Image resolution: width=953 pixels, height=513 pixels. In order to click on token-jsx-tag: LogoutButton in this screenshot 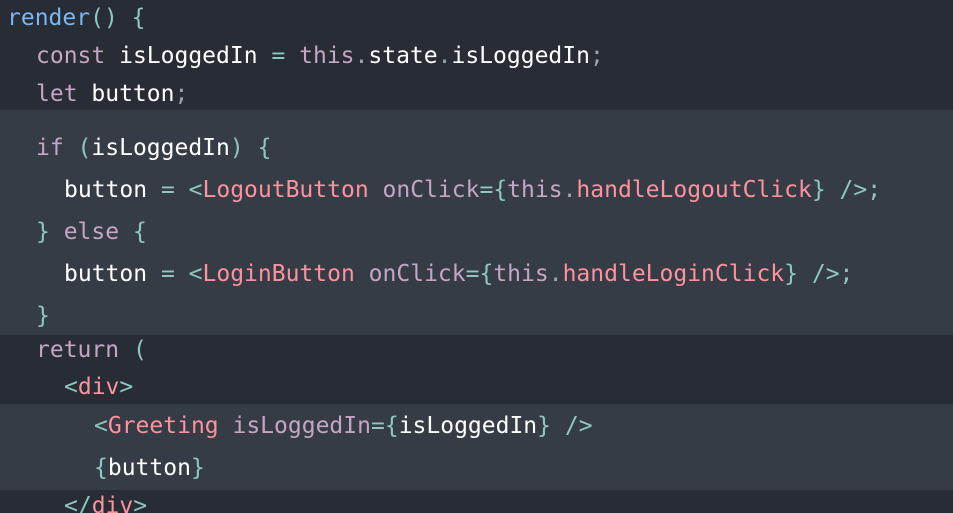, I will do `click(285, 190)`.